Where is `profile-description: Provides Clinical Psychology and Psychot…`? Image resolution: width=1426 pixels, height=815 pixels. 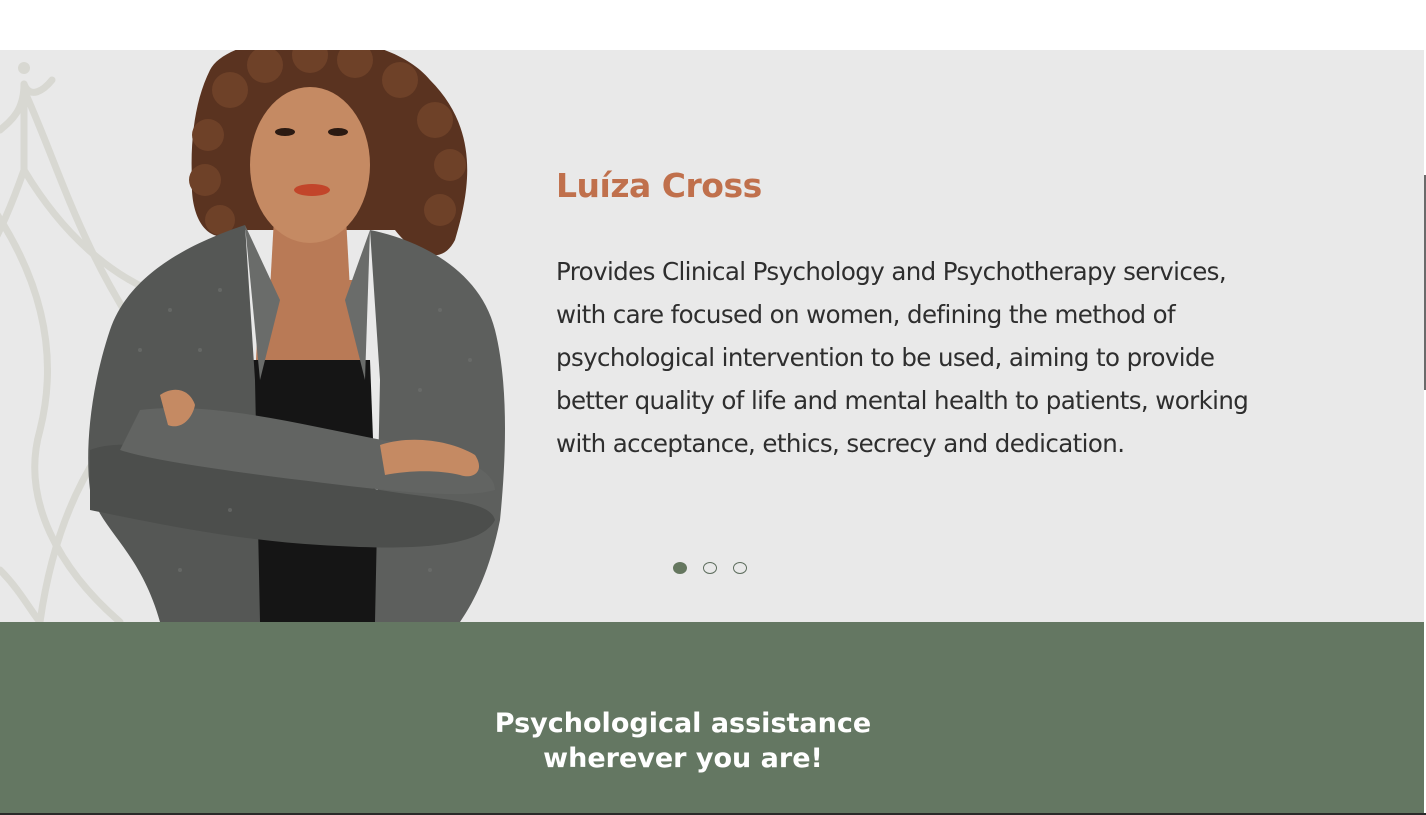 profile-description: Provides Clinical Psychology and Psychot… is located at coordinates (902, 357).